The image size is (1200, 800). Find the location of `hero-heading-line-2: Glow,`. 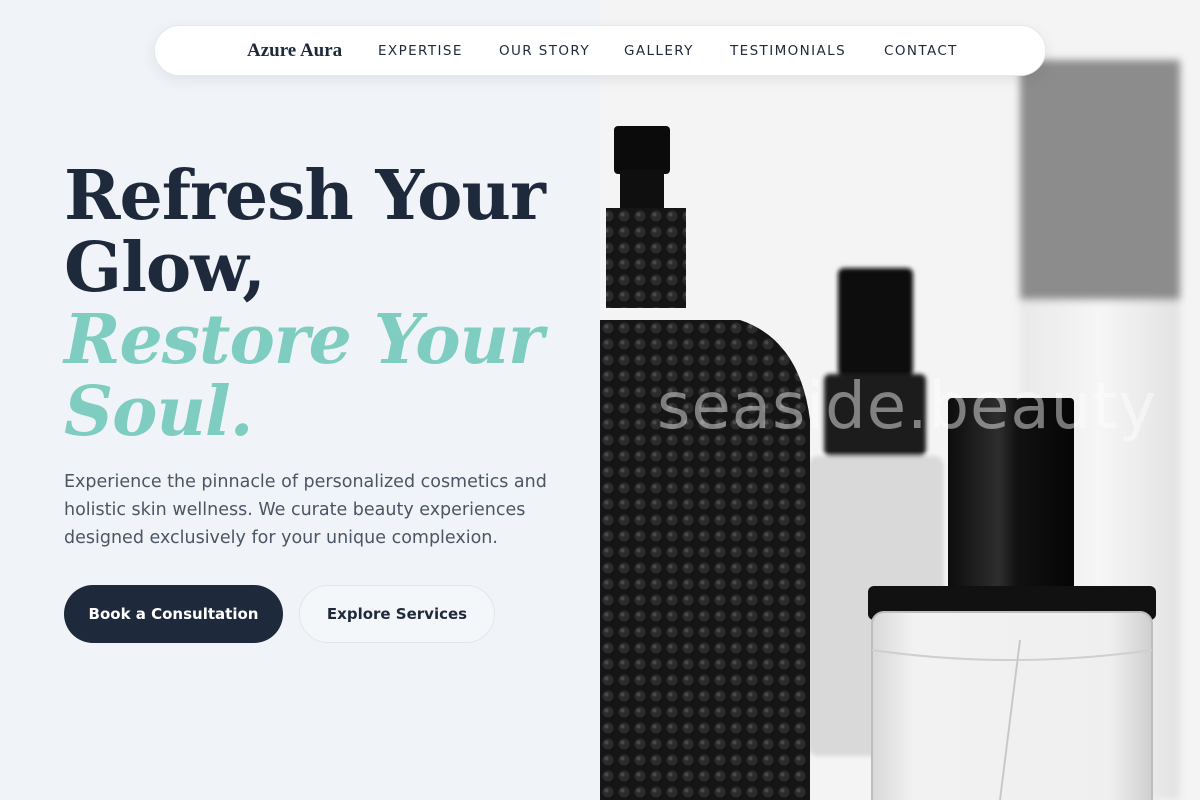

hero-heading-line-2: Glow, is located at coordinates (165, 268).